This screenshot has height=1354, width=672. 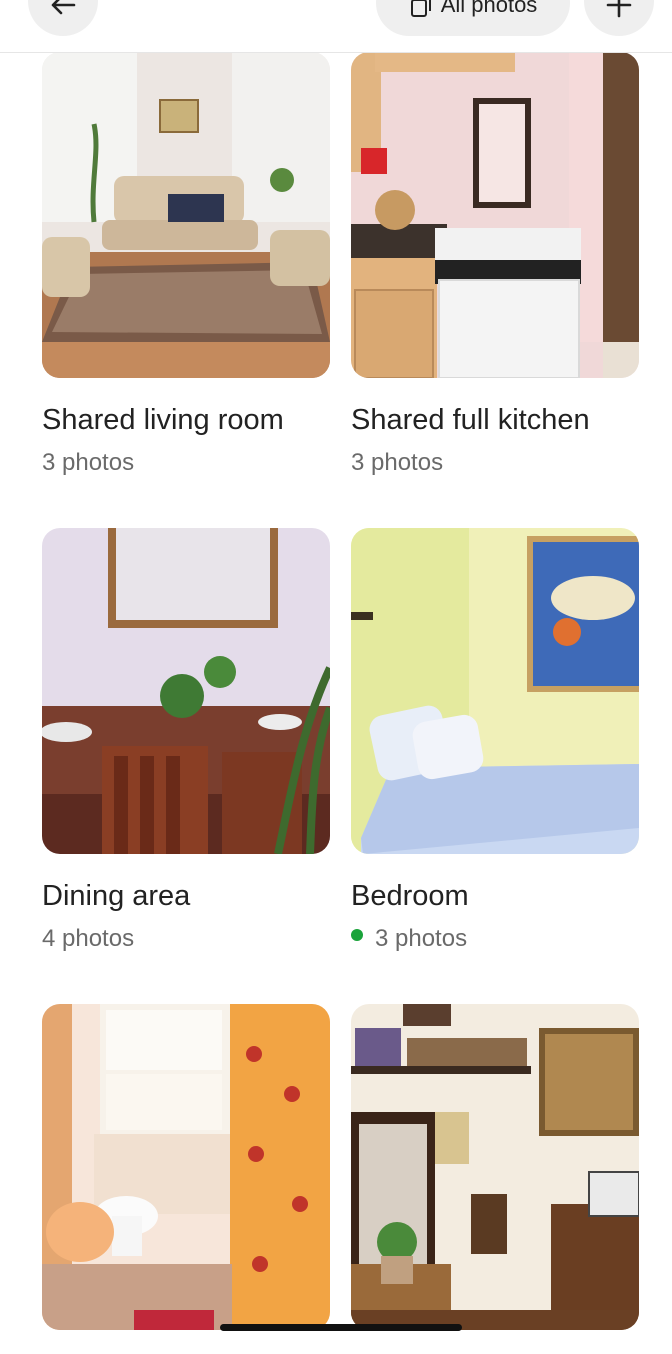 What do you see at coordinates (186, 1167) in the screenshot?
I see `bathroom-photo` at bounding box center [186, 1167].